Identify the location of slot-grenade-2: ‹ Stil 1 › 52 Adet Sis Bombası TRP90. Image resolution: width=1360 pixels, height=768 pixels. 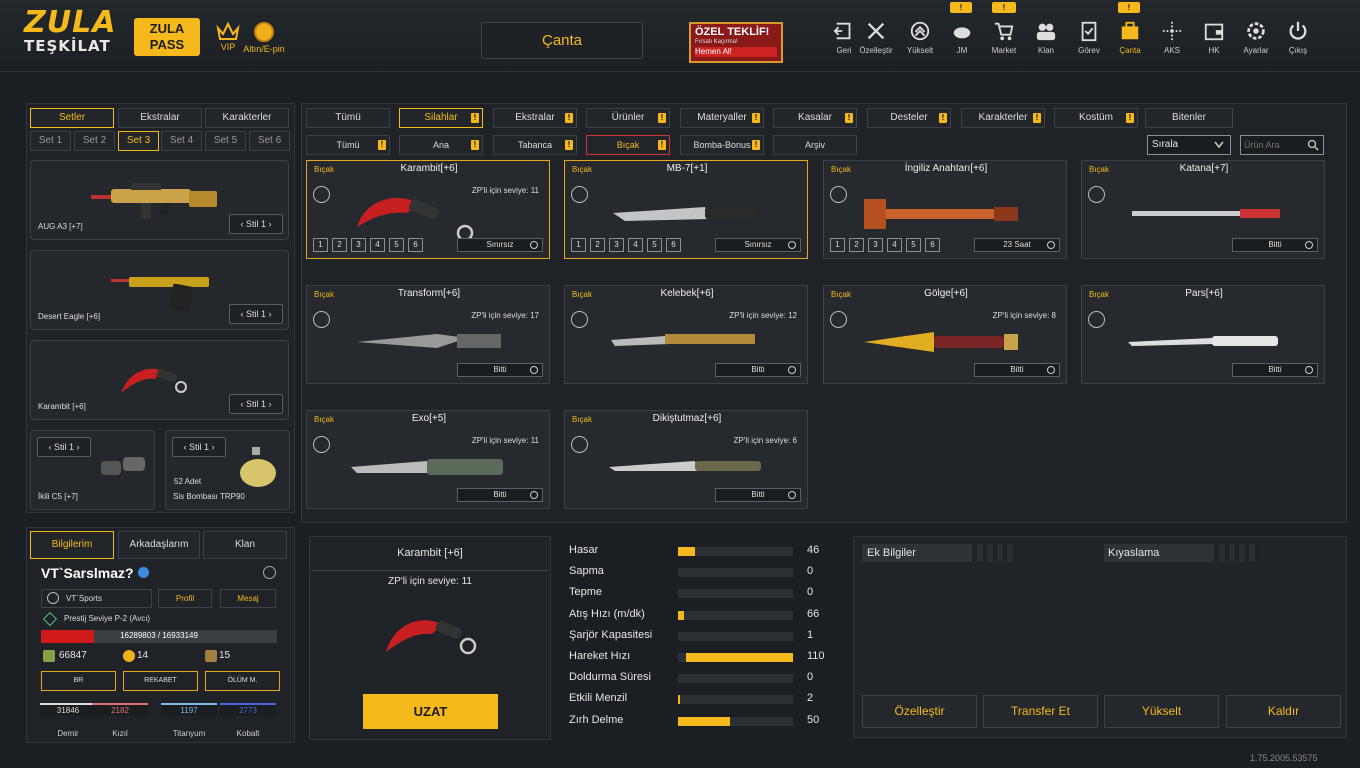
(227, 470).